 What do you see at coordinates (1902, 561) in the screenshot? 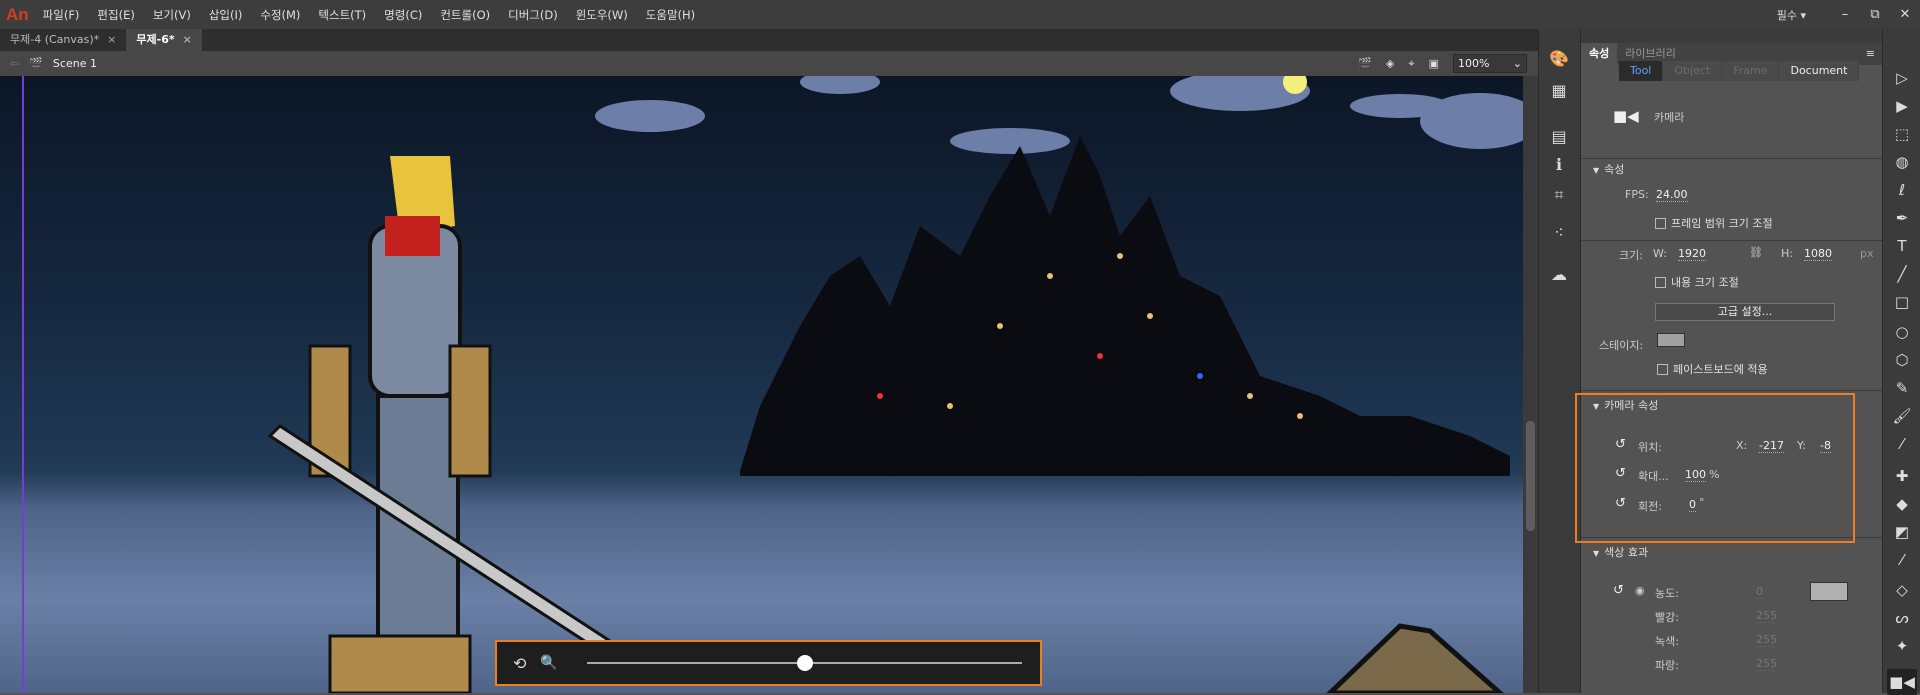
I see `eyedropper-tool-icon: ⁄` at bounding box center [1902, 561].